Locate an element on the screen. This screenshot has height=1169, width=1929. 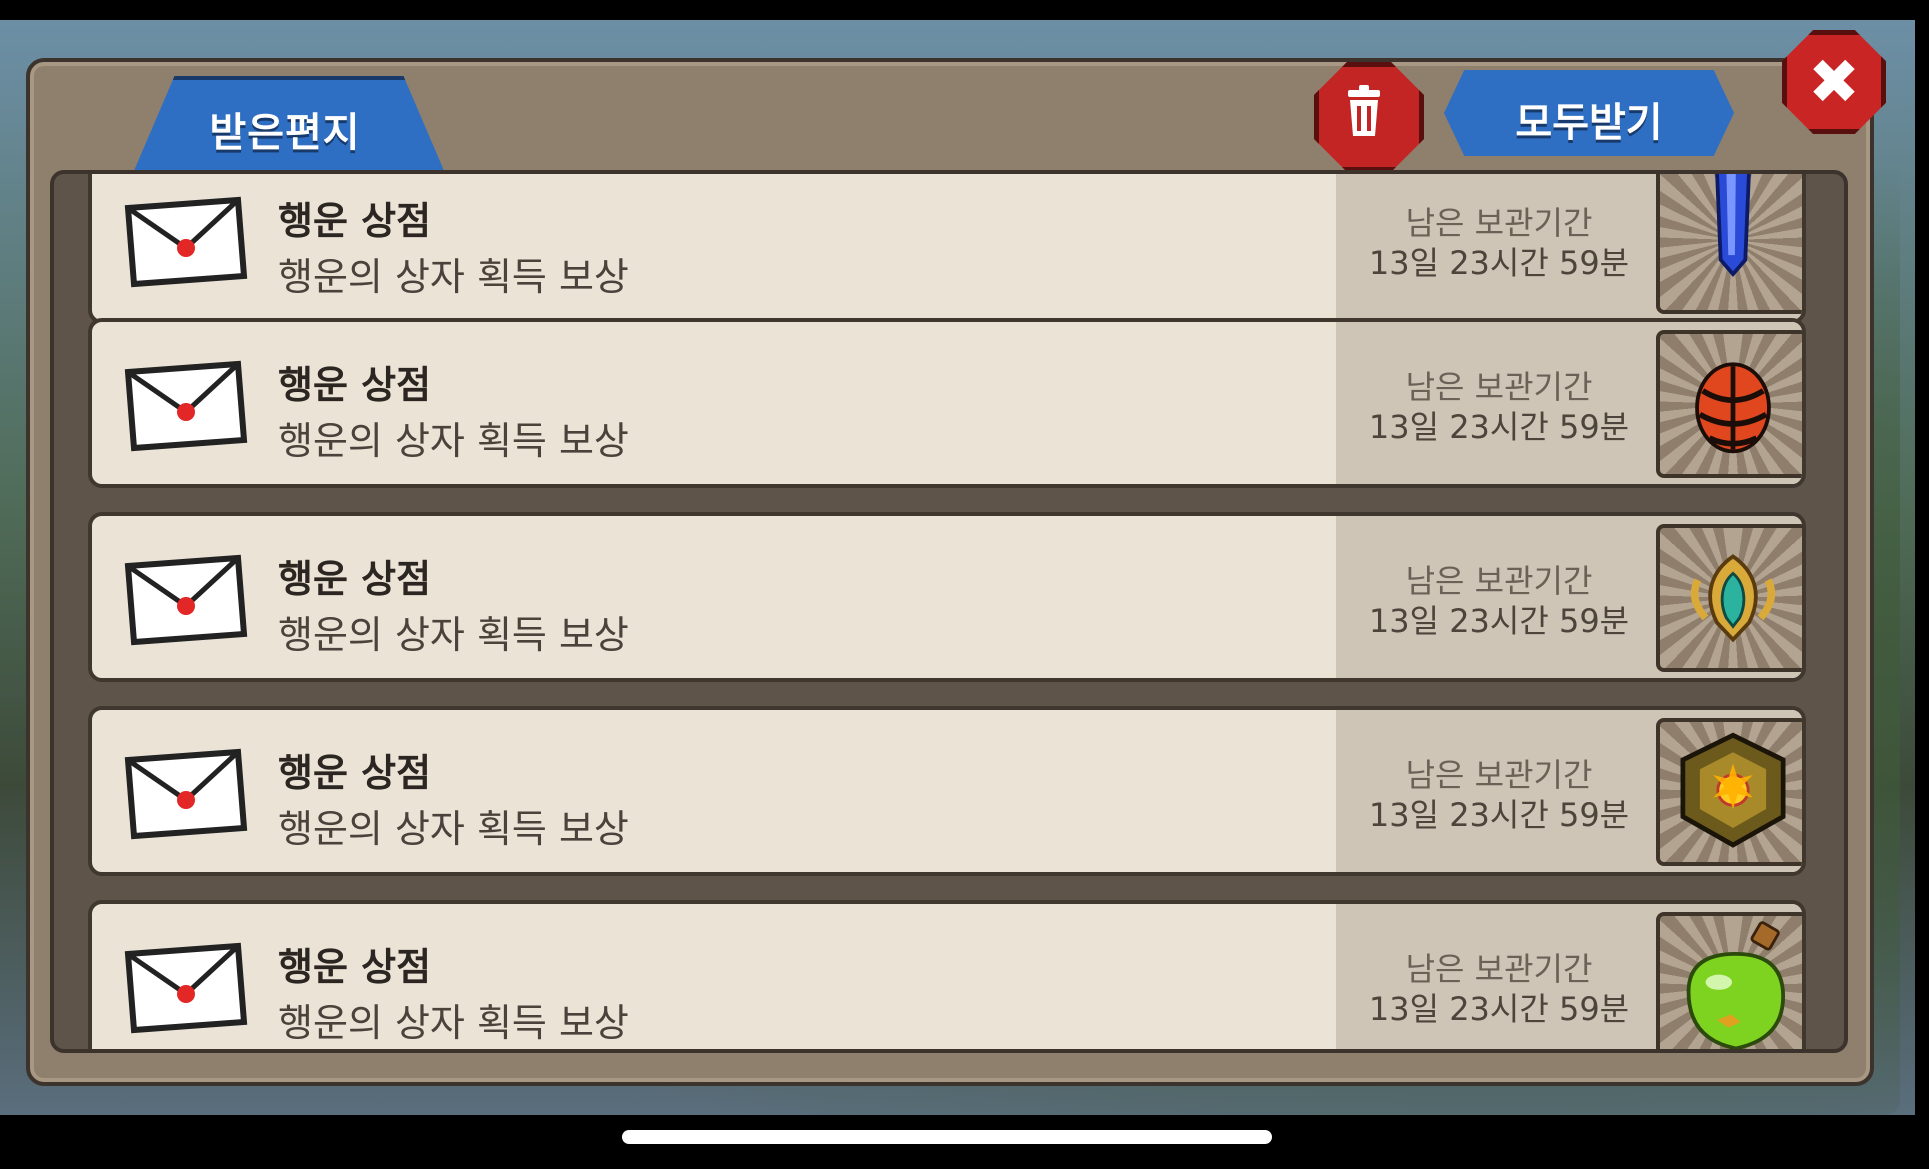
golden-winged-emblem-icon is located at coordinates (1733, 598).